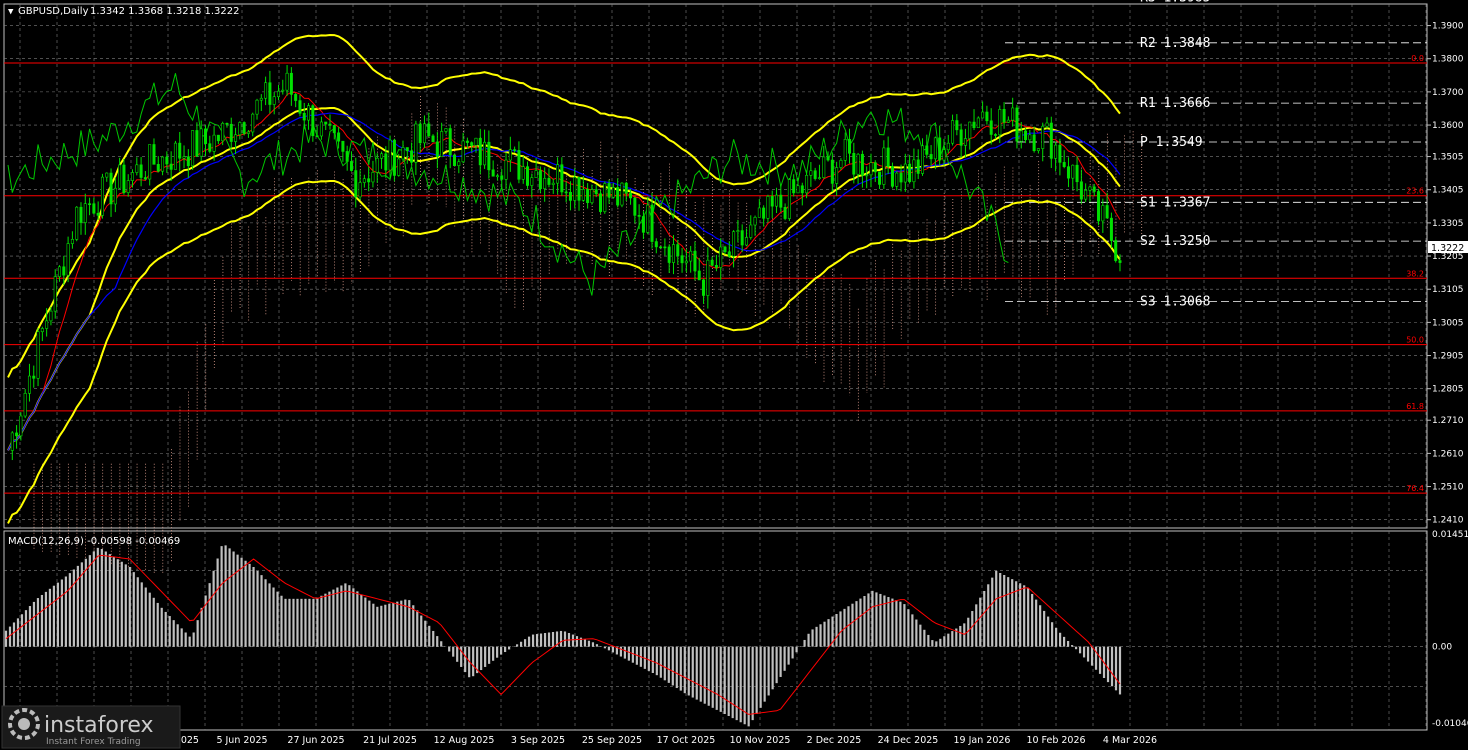 The width and height of the screenshot is (1468, 750). What do you see at coordinates (241, 740) in the screenshot?
I see `date-label: 5 Jun 2025` at bounding box center [241, 740].